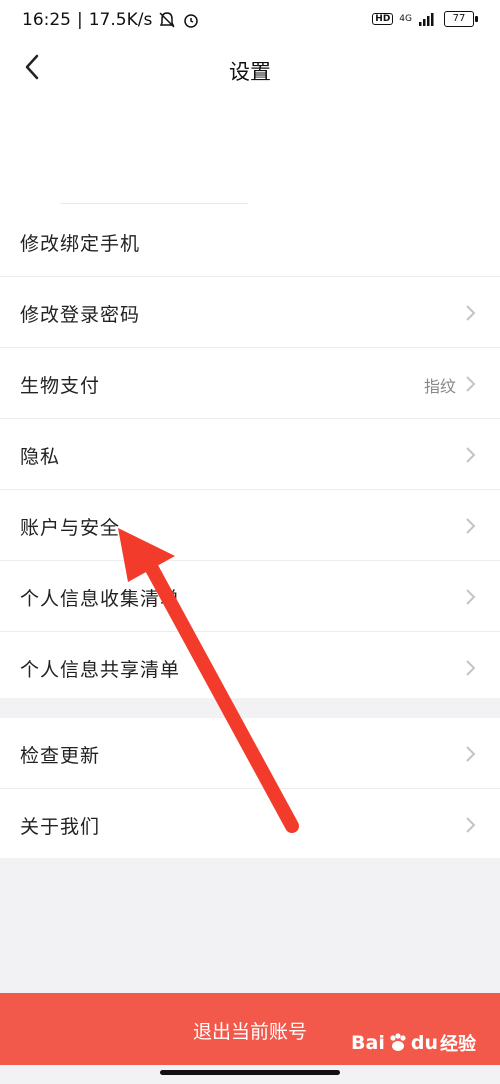 The image size is (500, 1084). Describe the element at coordinates (40, 457) in the screenshot. I see `row-label: 隐私` at that location.